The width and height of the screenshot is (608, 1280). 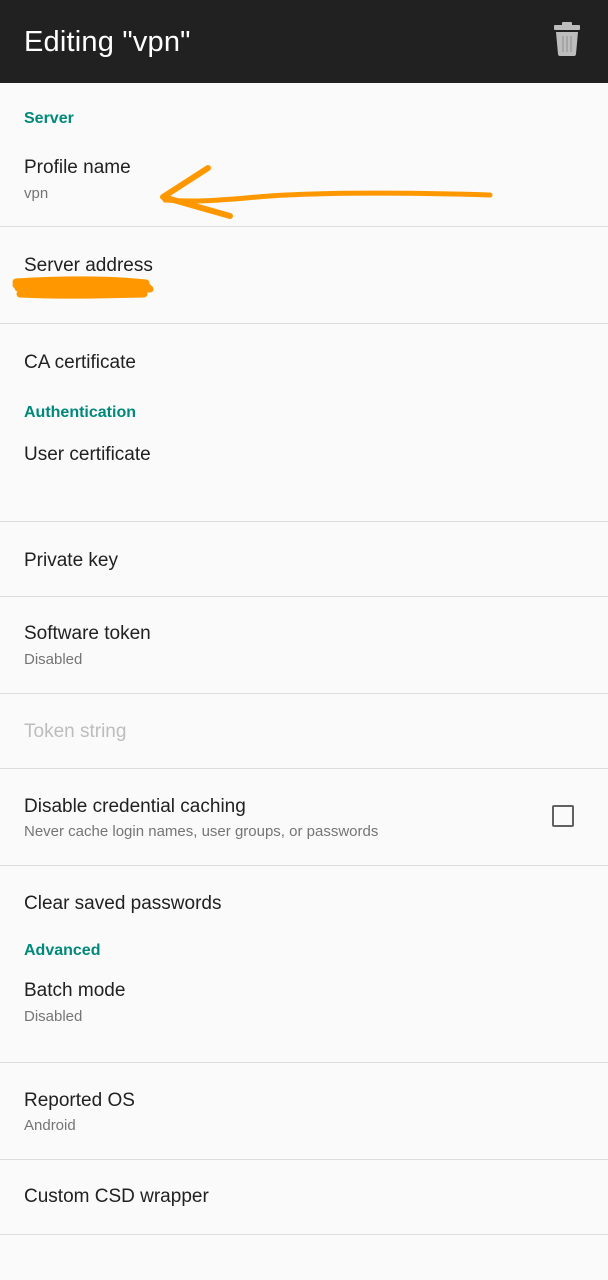 I want to click on pref-server-address: Server address, so click(x=304, y=275).